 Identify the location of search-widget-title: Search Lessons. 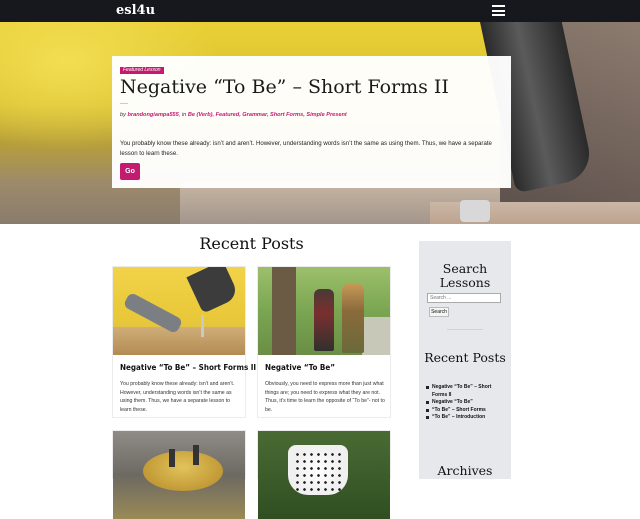
(465, 275).